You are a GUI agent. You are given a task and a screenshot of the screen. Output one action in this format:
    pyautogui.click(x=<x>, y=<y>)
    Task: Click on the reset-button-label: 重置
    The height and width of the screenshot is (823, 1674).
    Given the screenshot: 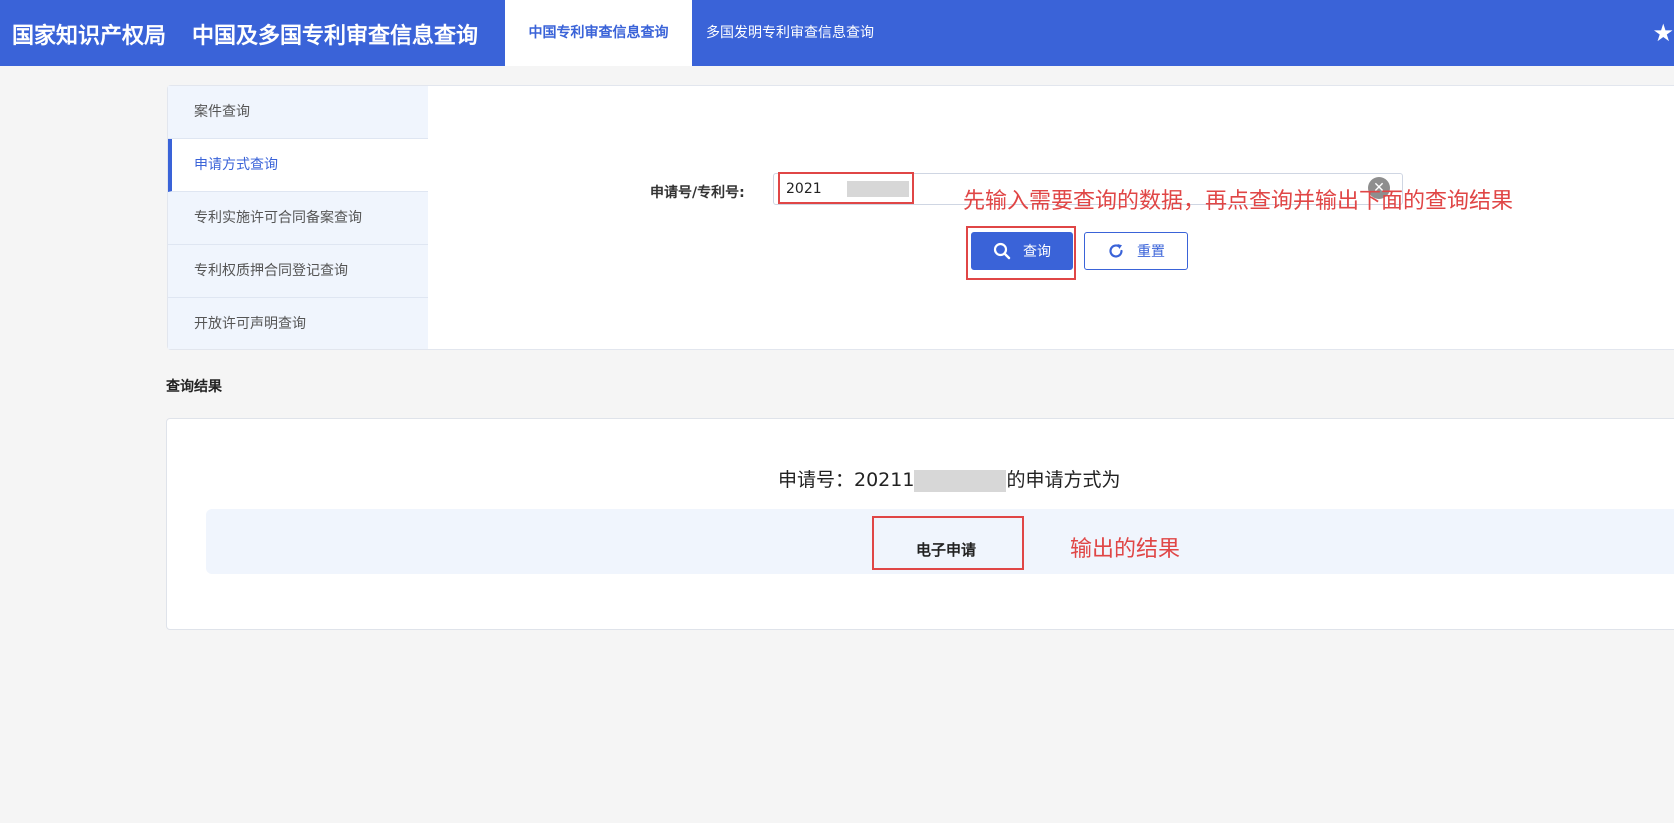 What is the action you would take?
    pyautogui.click(x=1151, y=252)
    